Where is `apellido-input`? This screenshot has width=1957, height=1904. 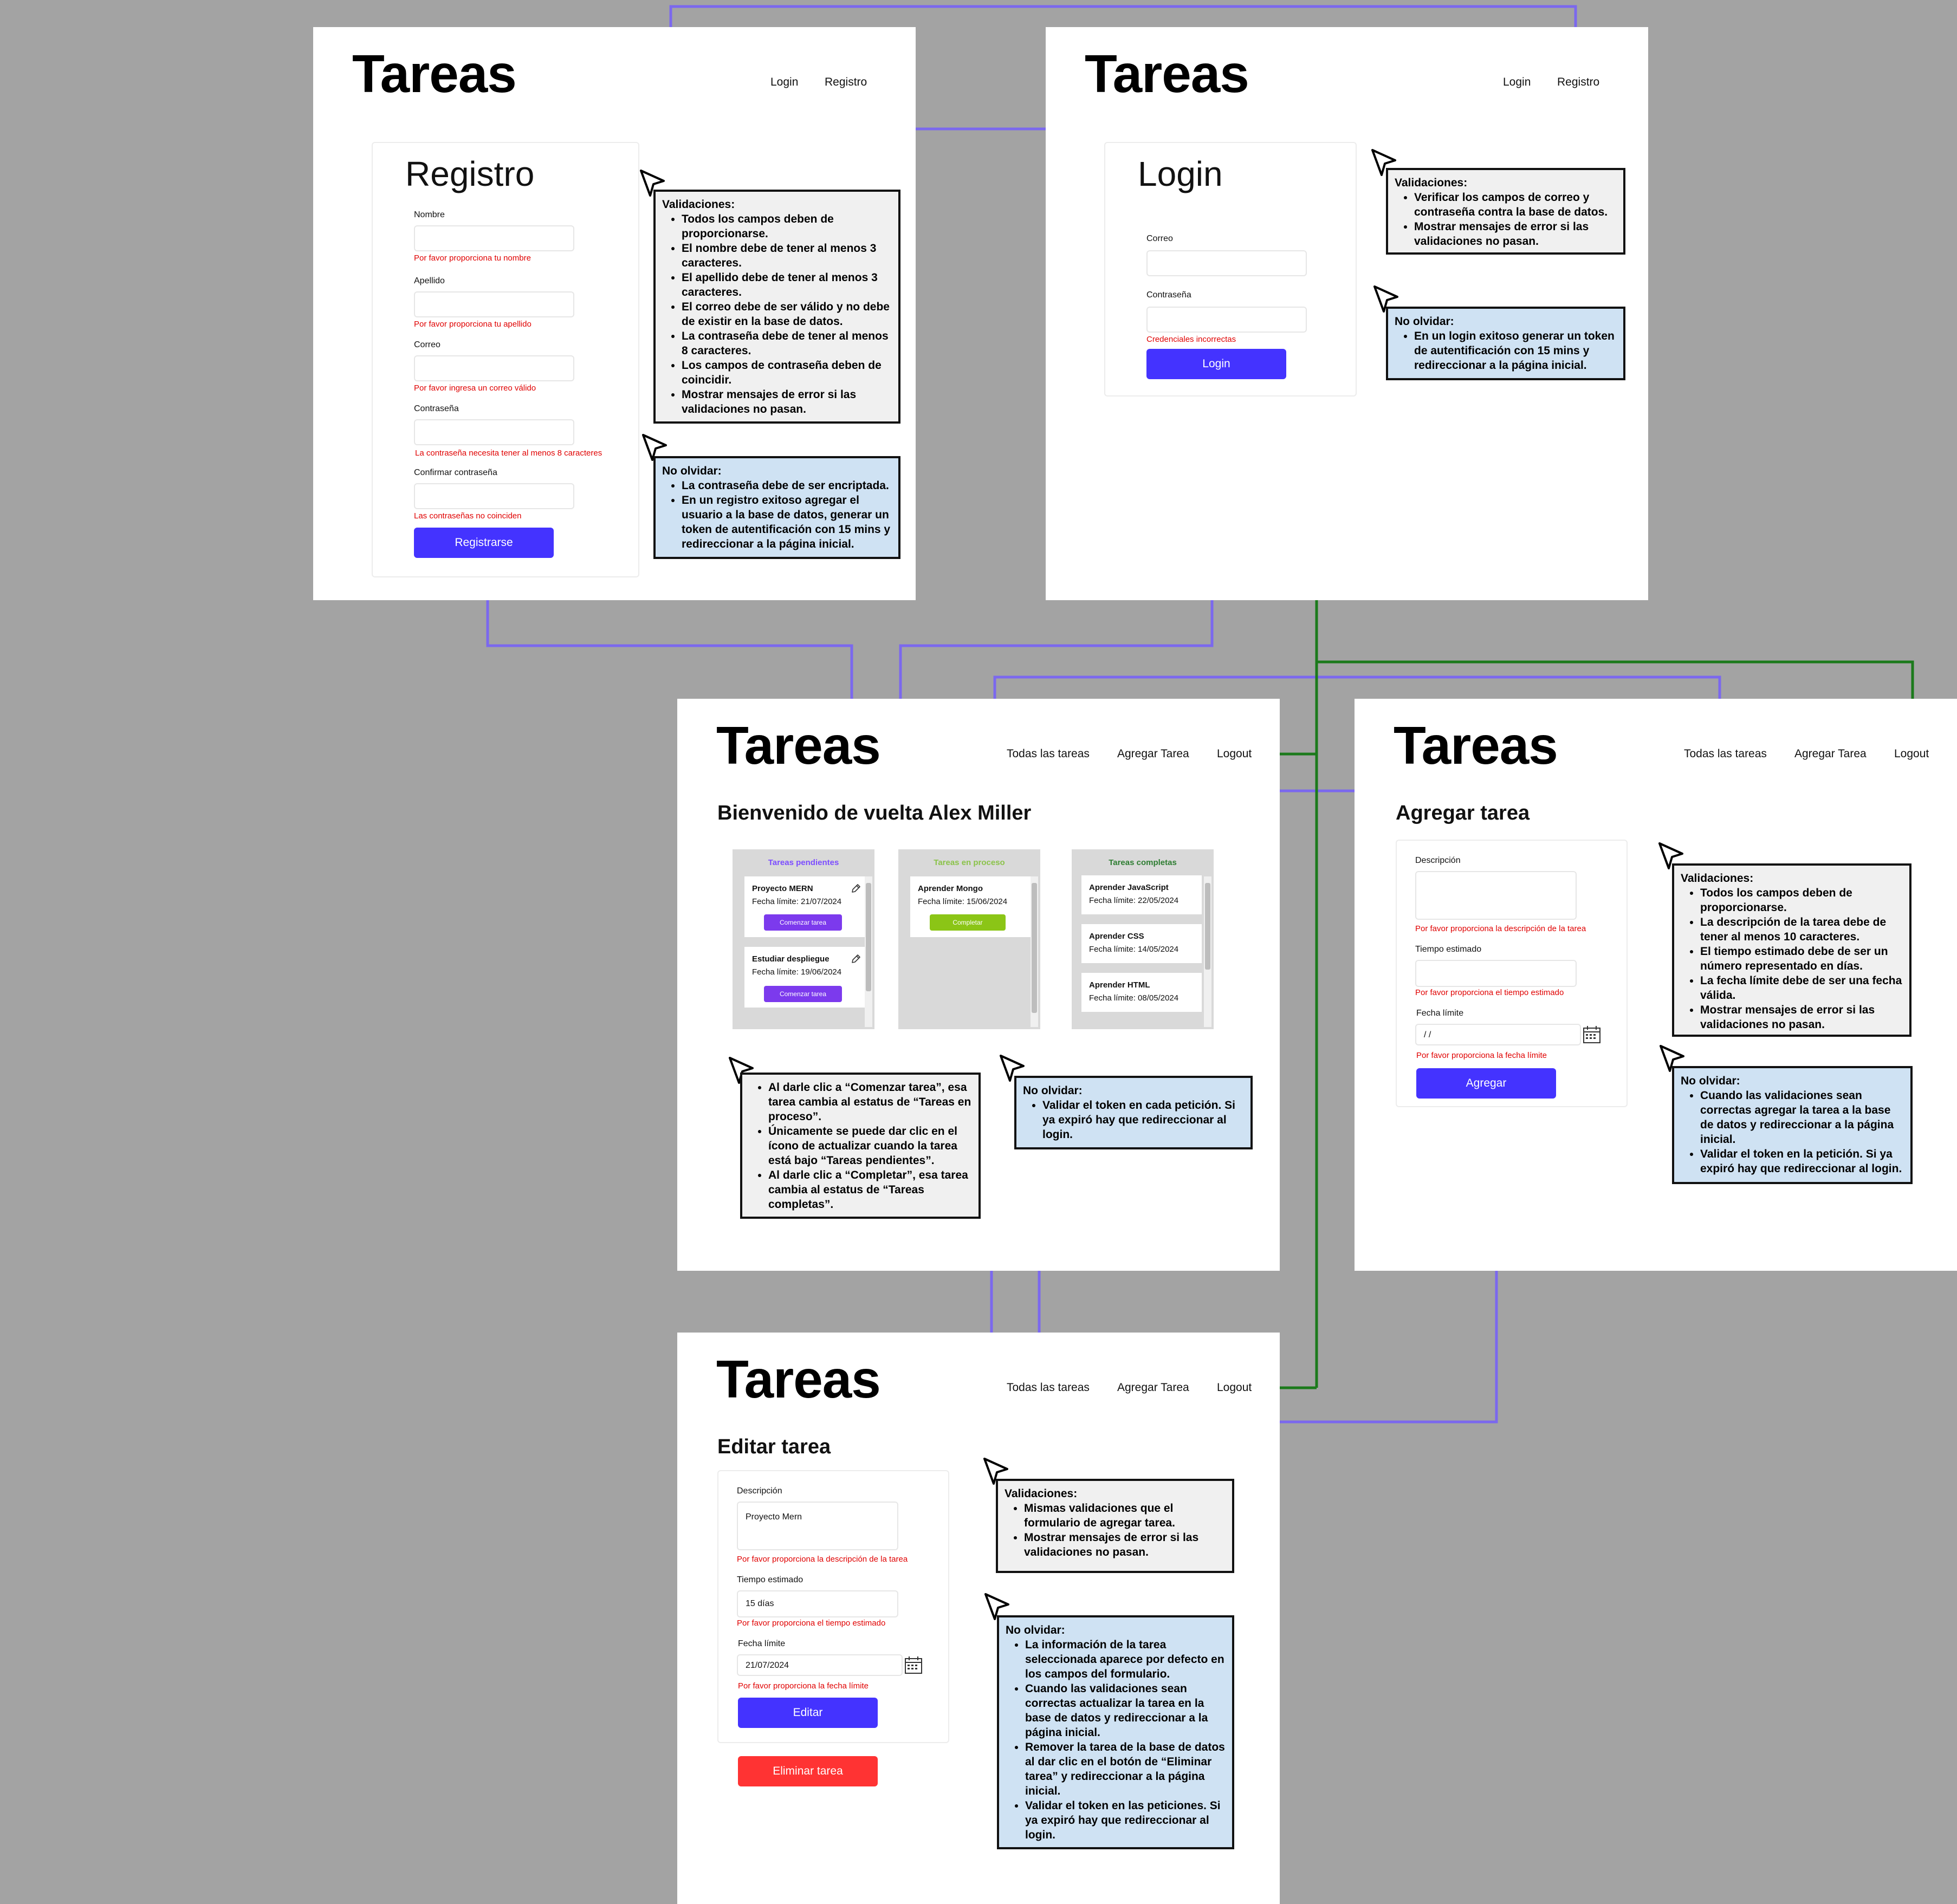
apellido-input is located at coordinates (494, 304).